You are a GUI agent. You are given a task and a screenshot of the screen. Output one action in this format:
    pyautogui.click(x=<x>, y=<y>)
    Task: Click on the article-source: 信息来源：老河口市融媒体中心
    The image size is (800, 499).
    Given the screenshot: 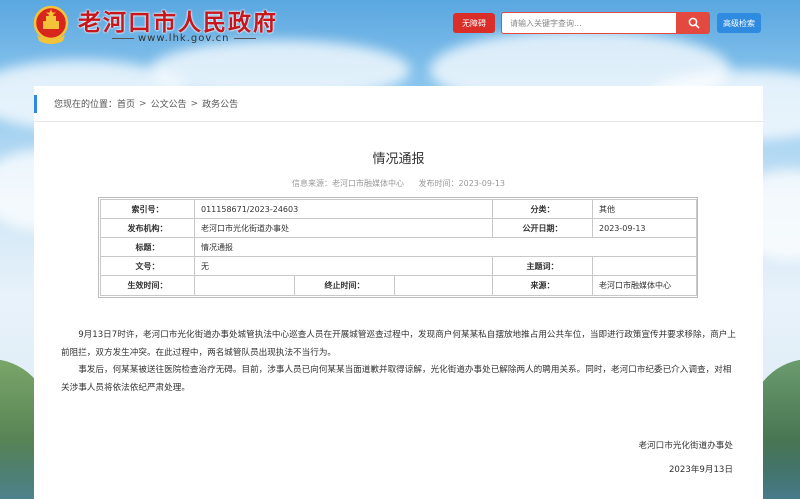 What is the action you would take?
    pyautogui.click(x=347, y=183)
    